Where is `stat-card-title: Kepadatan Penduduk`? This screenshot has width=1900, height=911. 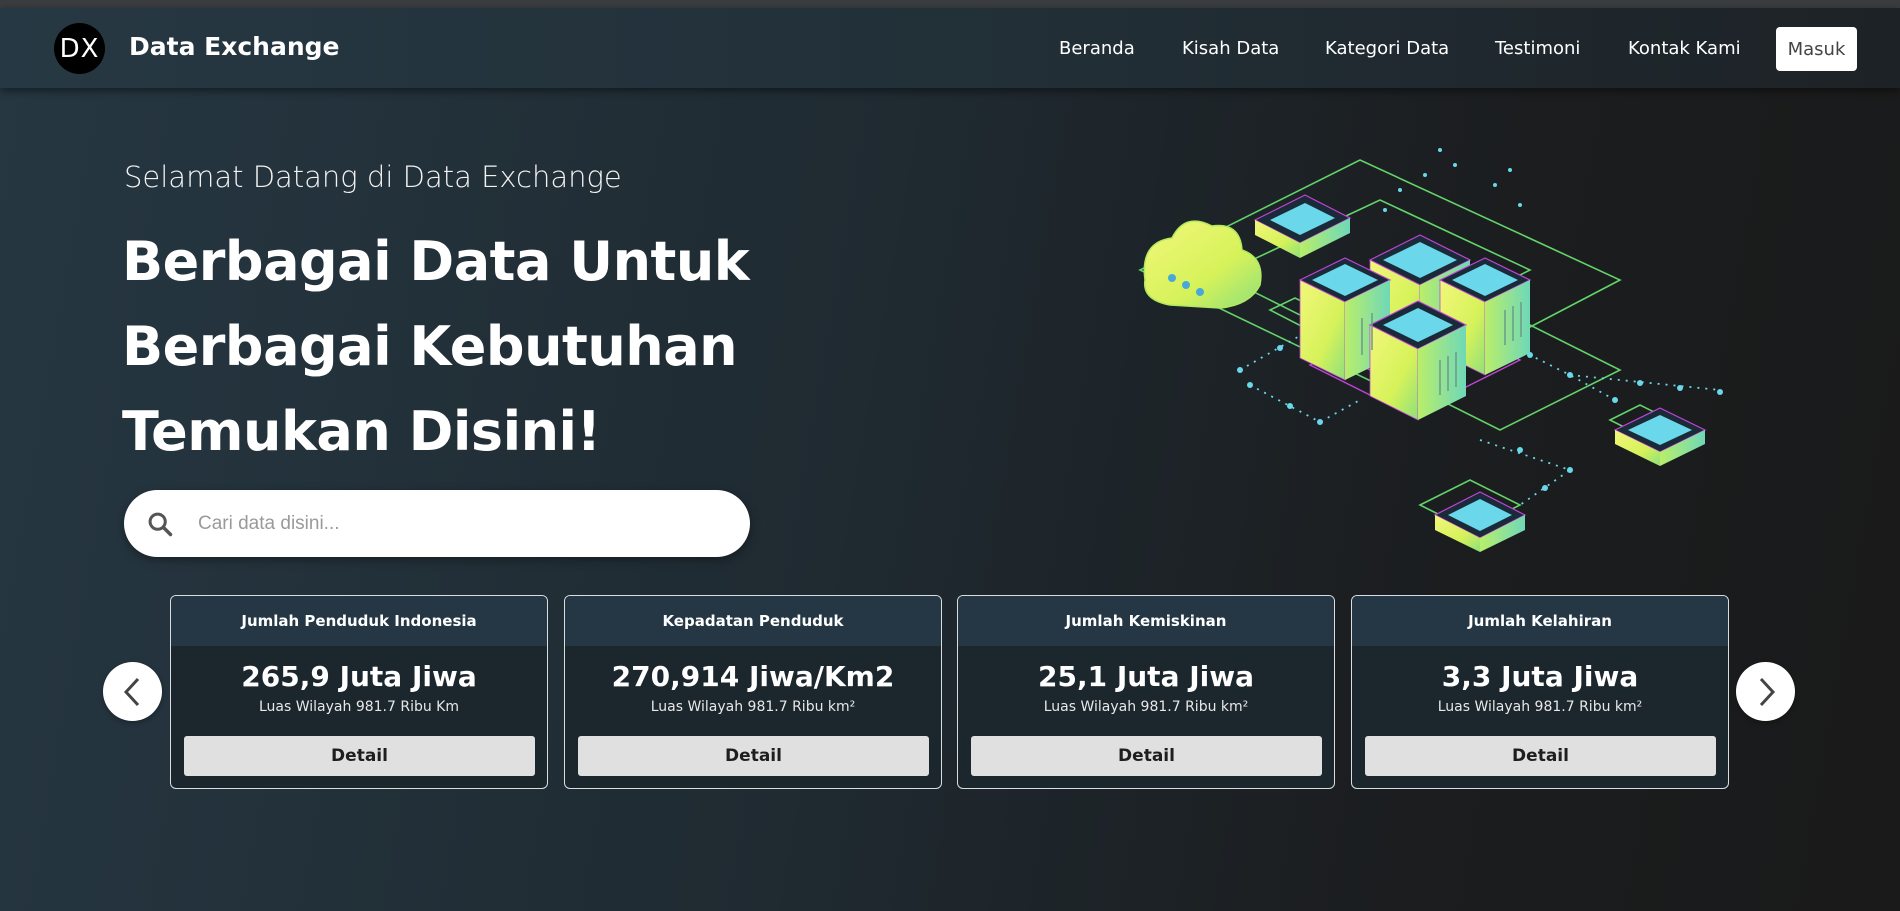 stat-card-title: Kepadatan Penduduk is located at coordinates (753, 621).